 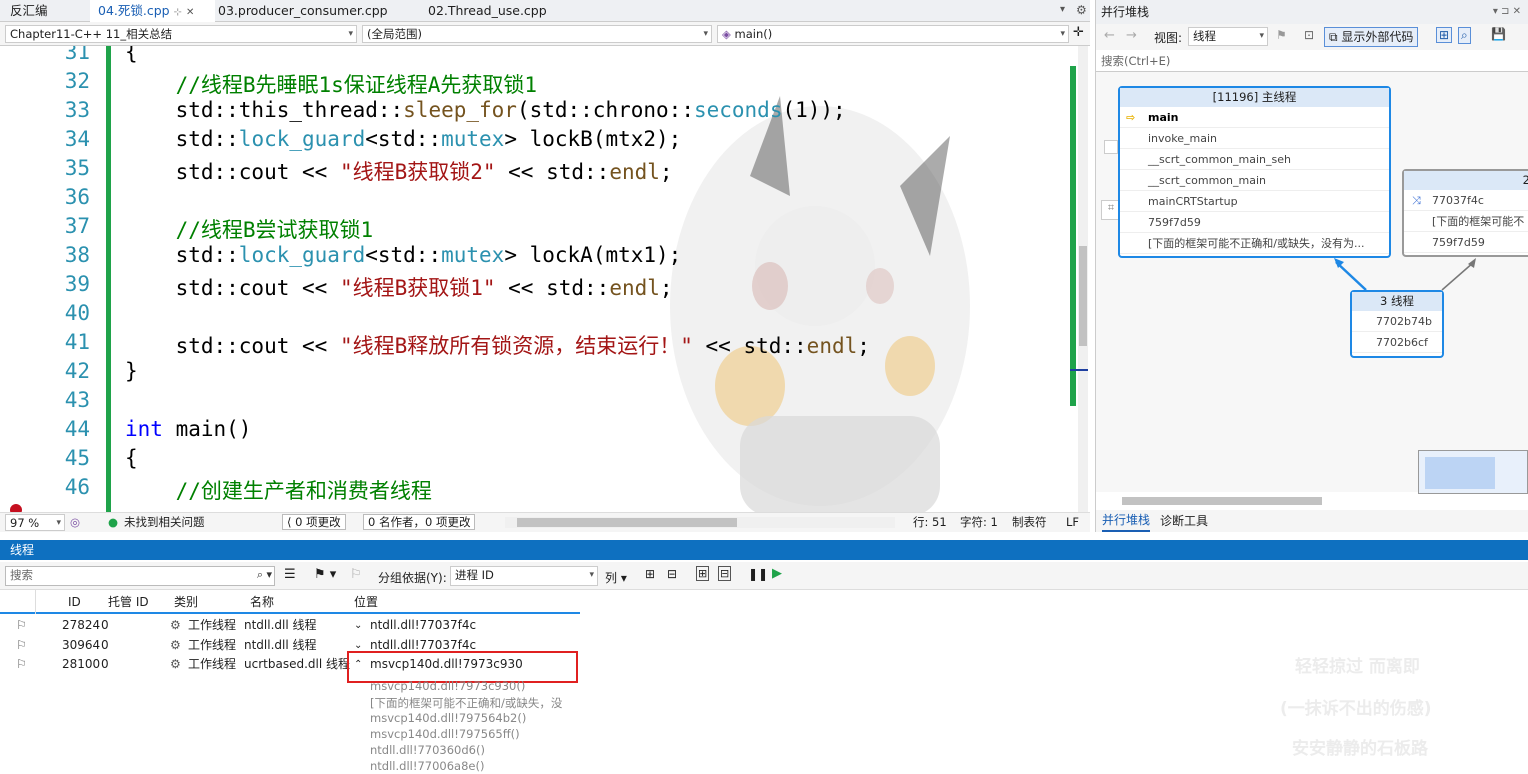 What do you see at coordinates (144, 429) in the screenshot?
I see `code-token: int` at bounding box center [144, 429].